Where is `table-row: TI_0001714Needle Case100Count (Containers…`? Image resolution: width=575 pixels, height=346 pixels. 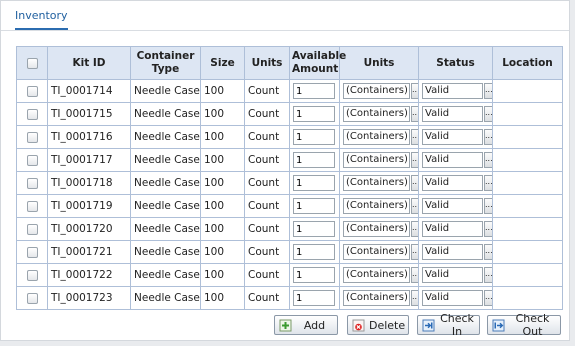 table-row: TI_0001714Needle Case100Count (Containers… is located at coordinates (289, 91).